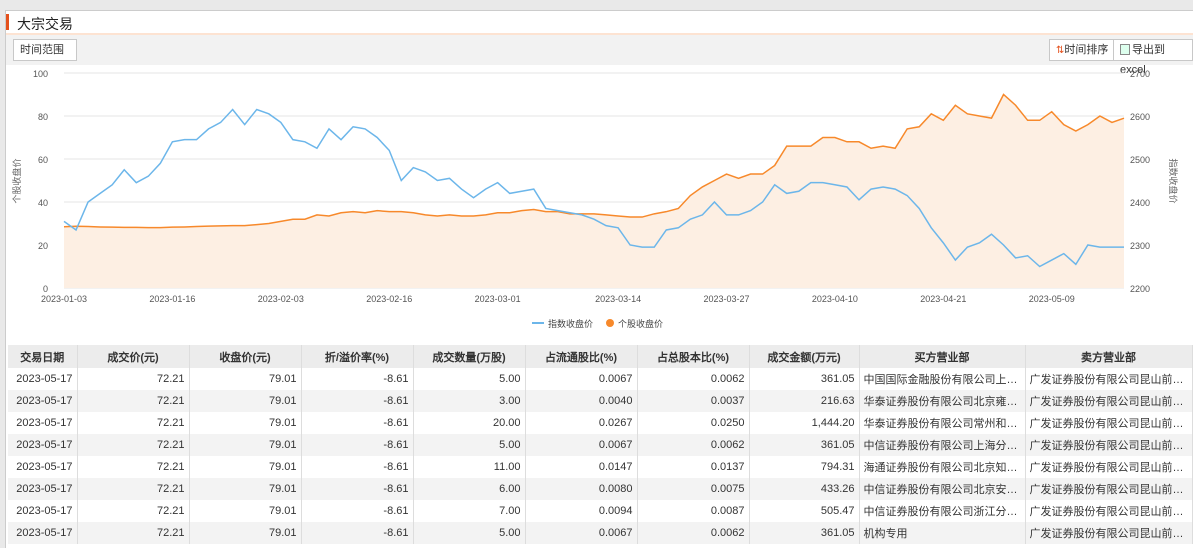 The height and width of the screenshot is (548, 1193). Describe the element at coordinates (804, 423) in the screenshot. I see `table-cell: 1,444.20` at that location.